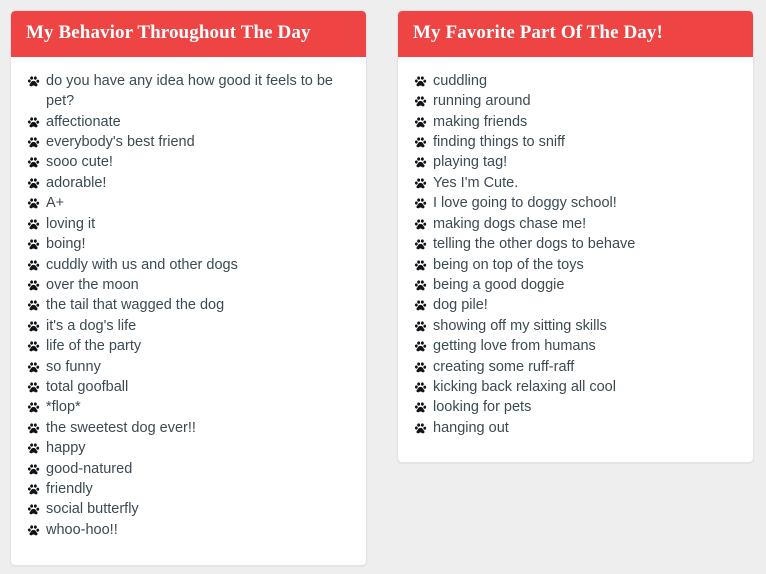  What do you see at coordinates (504, 366) in the screenshot?
I see `list-item-label: creating some ruff-raff` at bounding box center [504, 366].